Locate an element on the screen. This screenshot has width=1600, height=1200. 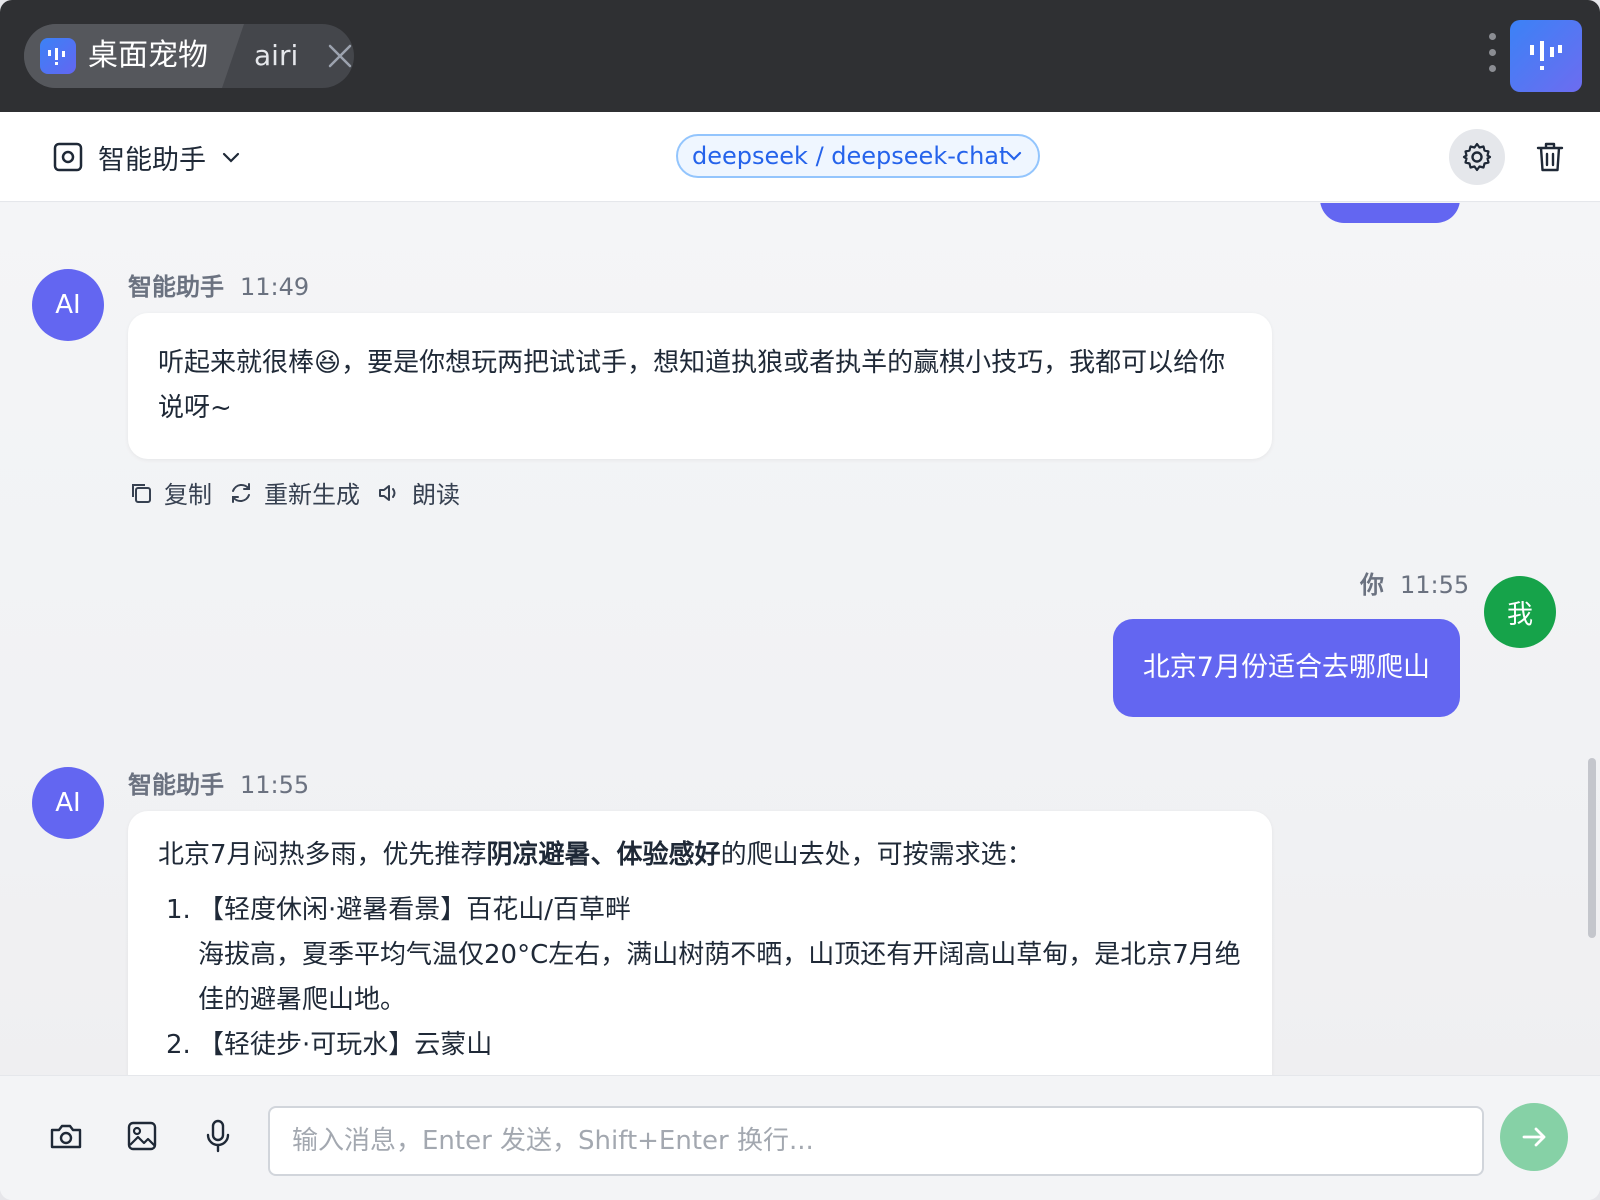
intro-text: 北京7月闷热多雨，优先推荐 is located at coordinates (322, 855).